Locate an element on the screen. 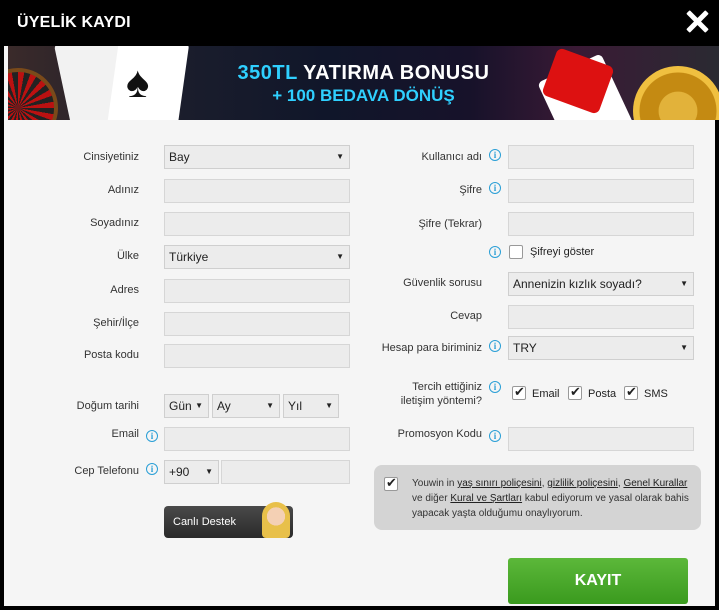 This screenshot has width=719, height=610. general-rules-link: Genel Kurallar is located at coordinates (655, 483).